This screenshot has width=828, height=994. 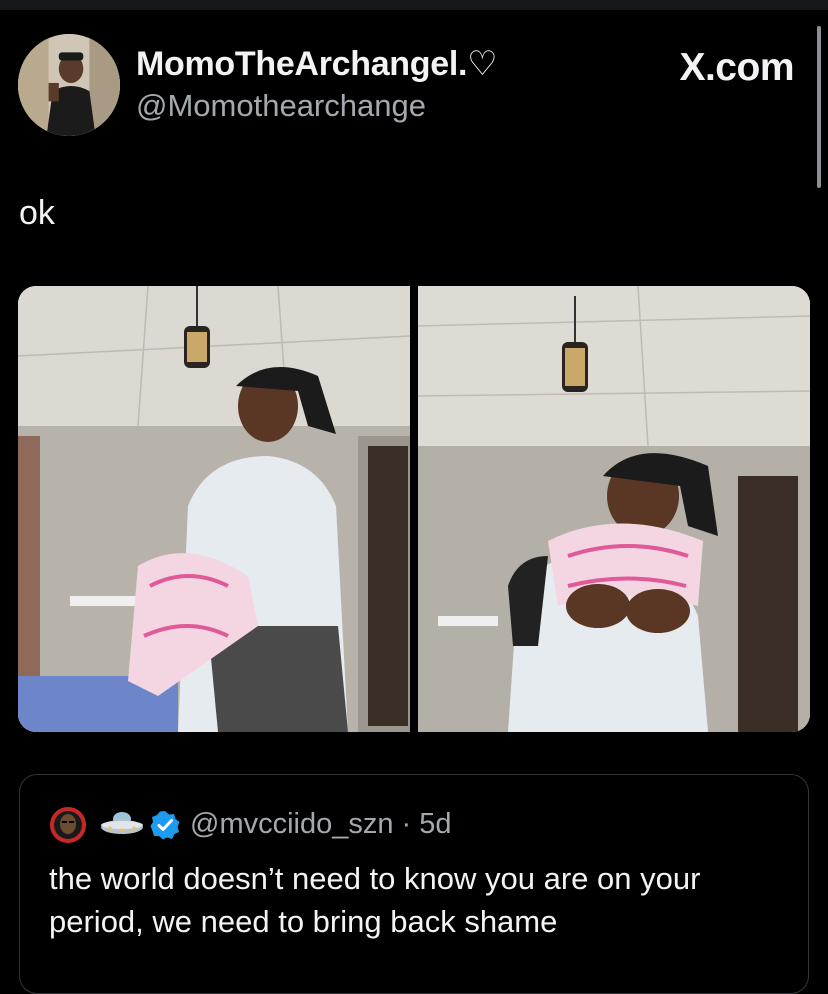 I want to click on avatar-photo, so click(x=69, y=85).